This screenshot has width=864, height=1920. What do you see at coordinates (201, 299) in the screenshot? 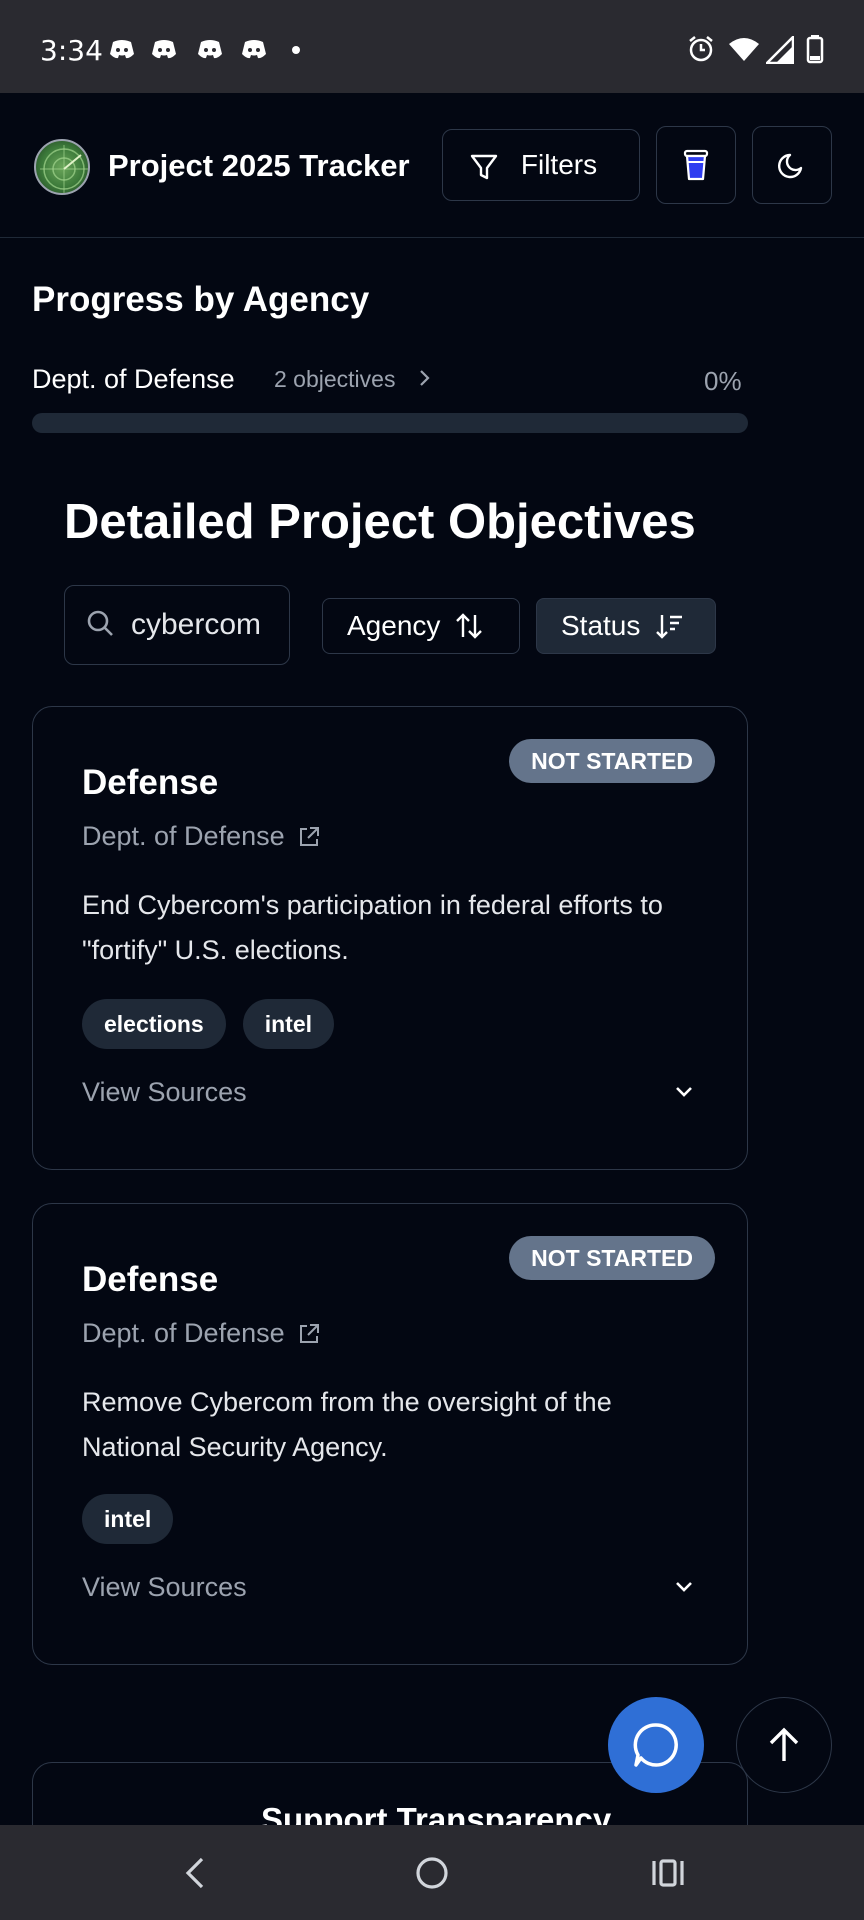
I see `progress-section-title: Progress by Agency` at bounding box center [201, 299].